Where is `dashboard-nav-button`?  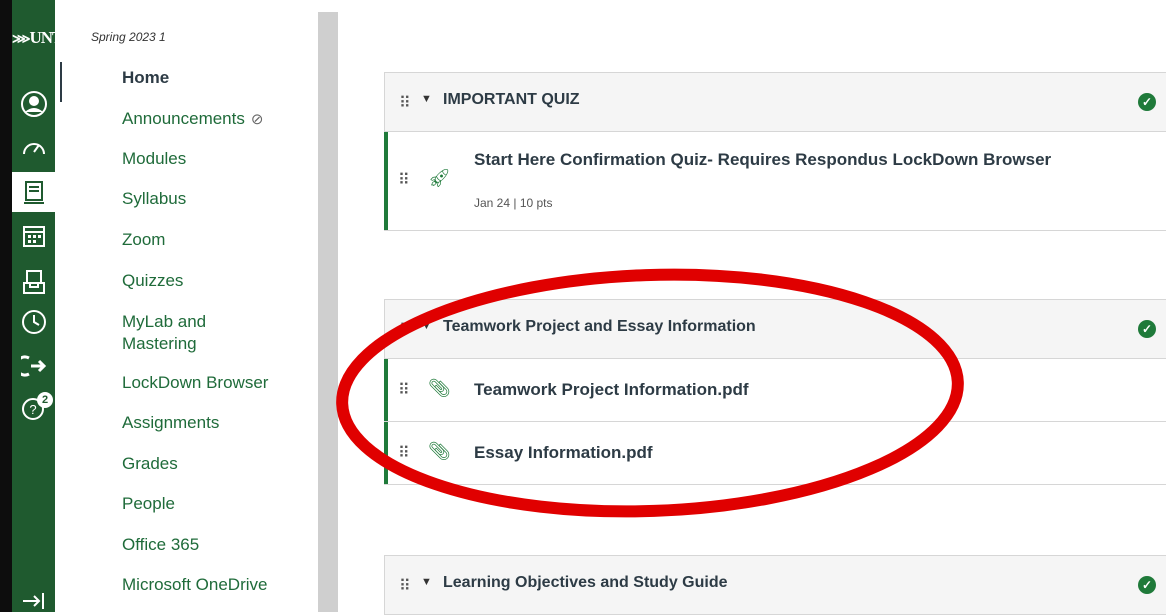
dashboard-nav-button is located at coordinates (33, 148).